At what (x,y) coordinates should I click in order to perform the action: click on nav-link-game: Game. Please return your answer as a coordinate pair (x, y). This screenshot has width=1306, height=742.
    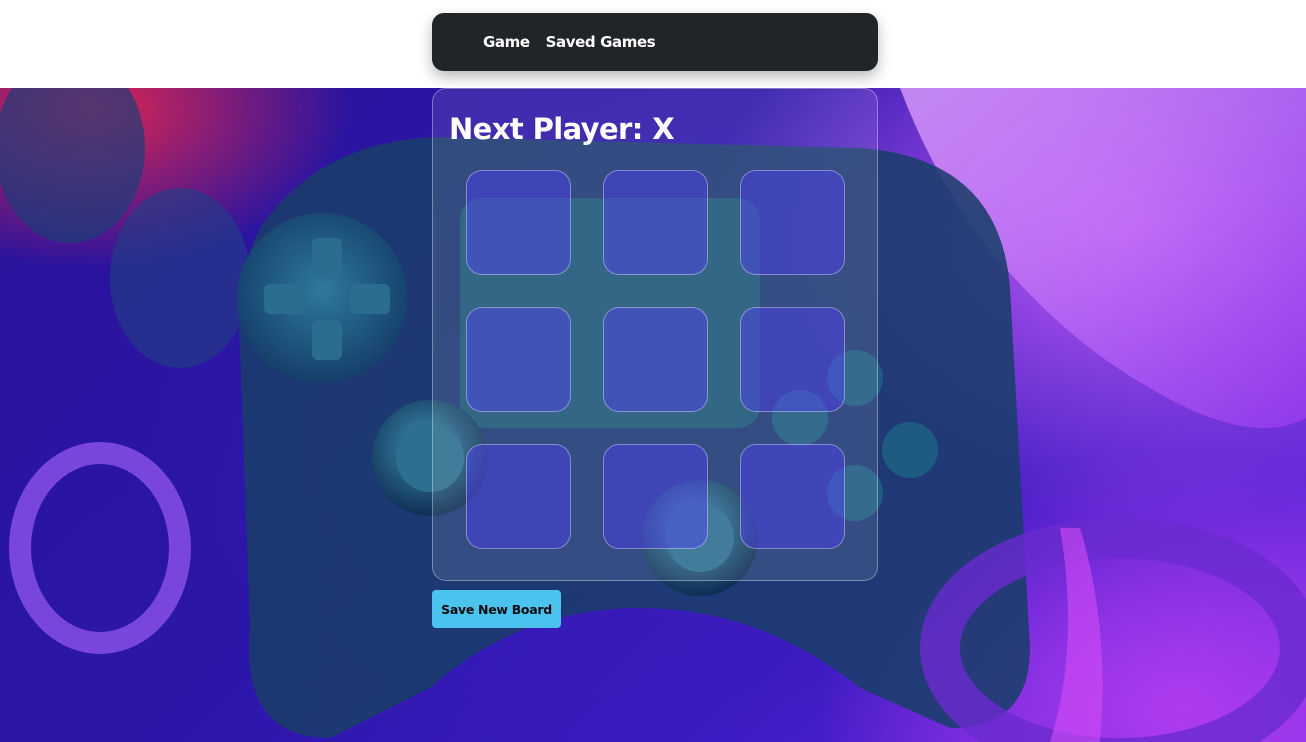
    Looking at the image, I should click on (506, 42).